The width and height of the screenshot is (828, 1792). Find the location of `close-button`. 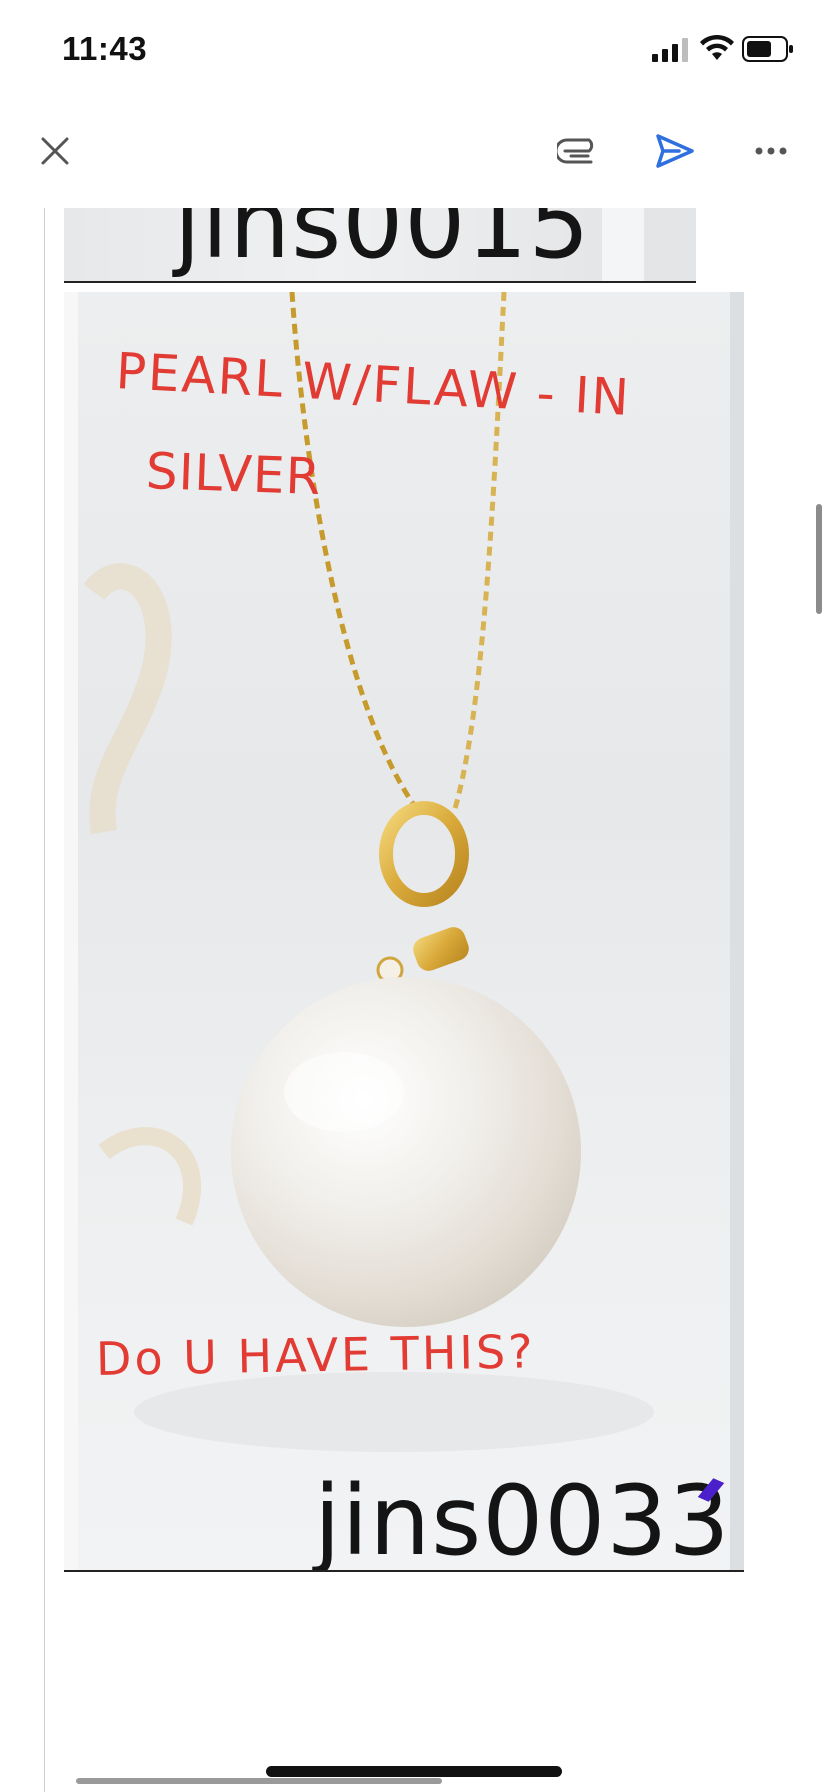

close-button is located at coordinates (55, 151).